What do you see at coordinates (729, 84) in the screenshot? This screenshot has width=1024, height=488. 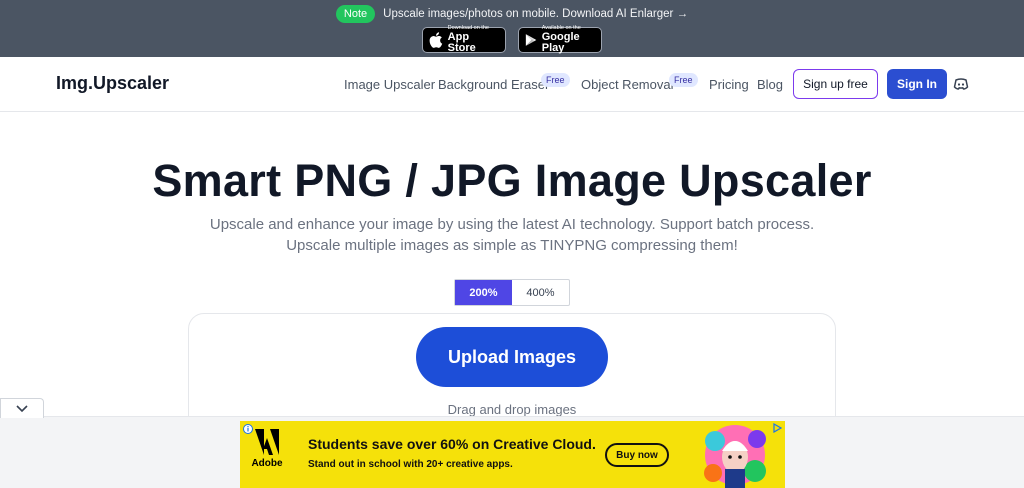 I see `nav-pricing: Pricing` at bounding box center [729, 84].